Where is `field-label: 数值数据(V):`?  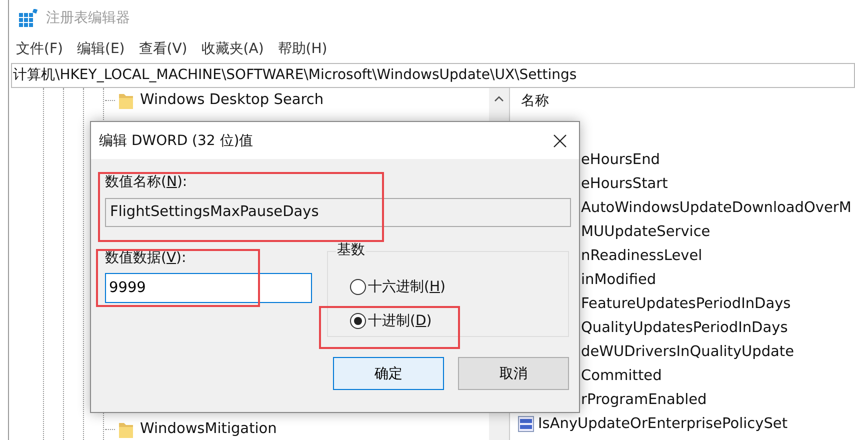 field-label: 数值数据(V): is located at coordinates (146, 258).